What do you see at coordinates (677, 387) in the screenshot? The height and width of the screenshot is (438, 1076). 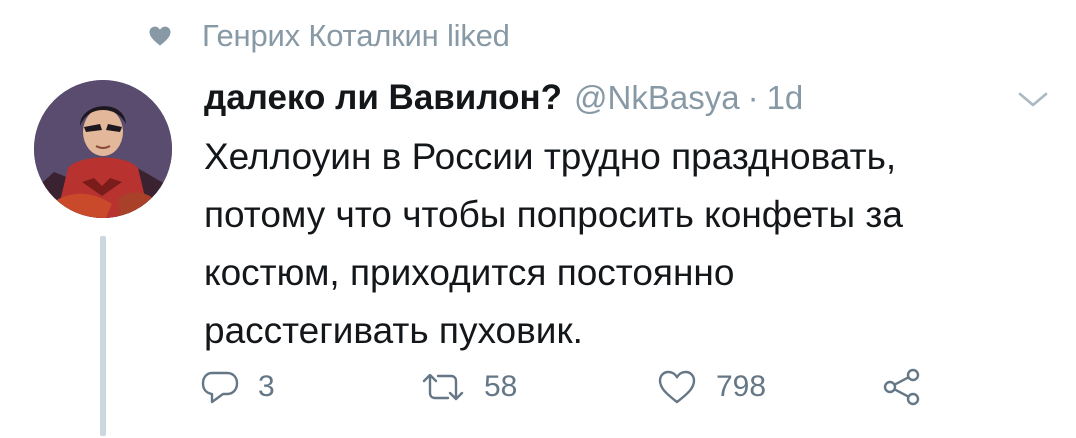 I see `heart-outline-icon` at bounding box center [677, 387].